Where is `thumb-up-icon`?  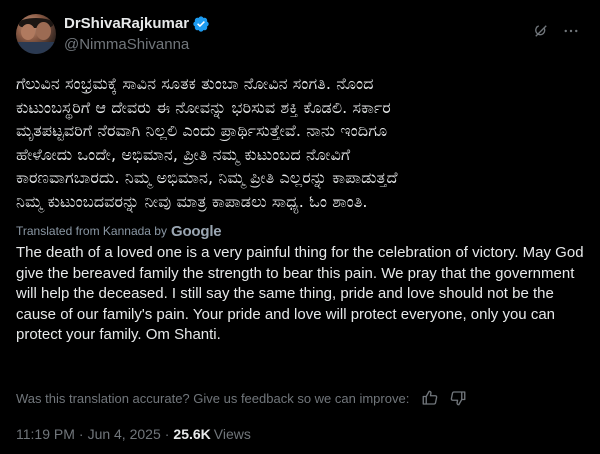
thumb-up-icon is located at coordinates (430, 398).